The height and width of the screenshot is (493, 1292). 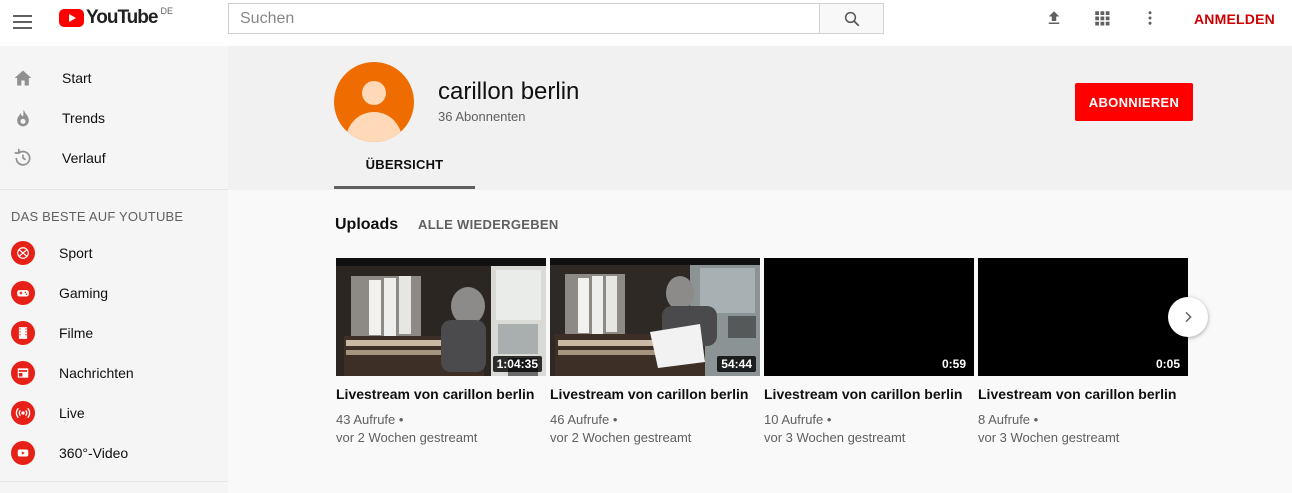 I want to click on shelf-next-button, so click(x=1188, y=317).